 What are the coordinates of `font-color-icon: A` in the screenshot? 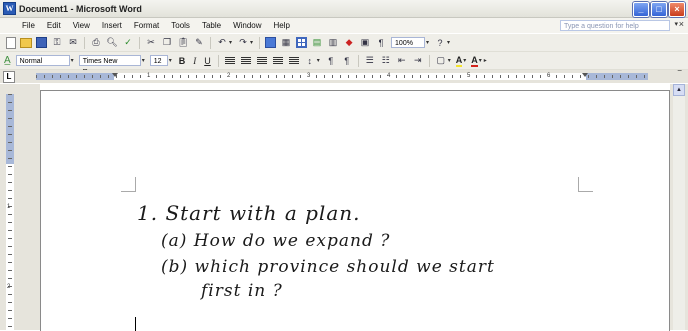 It's located at (474, 61).